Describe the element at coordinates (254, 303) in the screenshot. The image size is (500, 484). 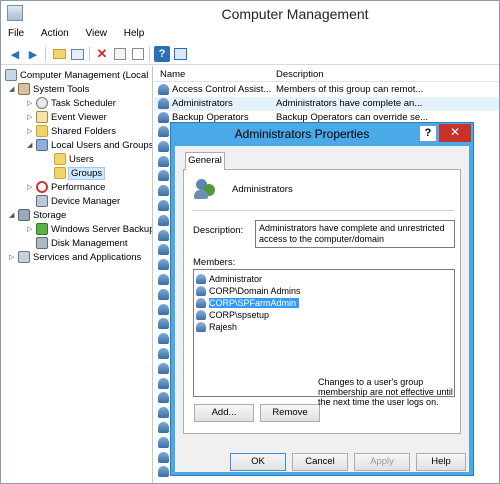
I see `member-name: CORP\SPFarmAdmin` at that location.